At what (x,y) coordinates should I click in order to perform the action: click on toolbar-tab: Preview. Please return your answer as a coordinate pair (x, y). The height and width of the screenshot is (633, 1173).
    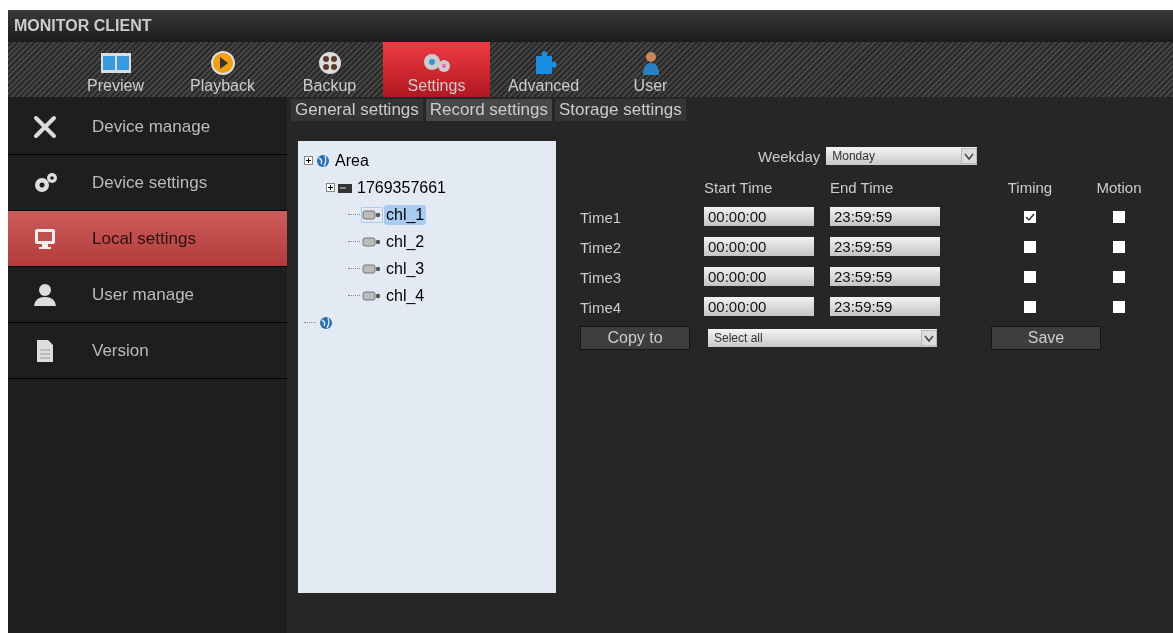
    Looking at the image, I should click on (115, 69).